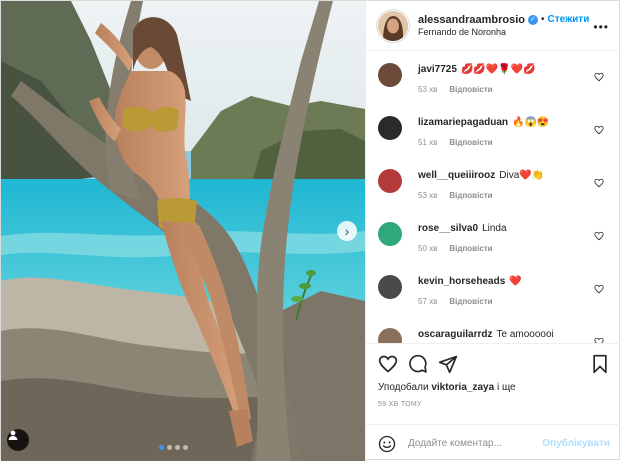 The height and width of the screenshot is (462, 620). I want to click on liked-suffix: і ще, so click(506, 387).